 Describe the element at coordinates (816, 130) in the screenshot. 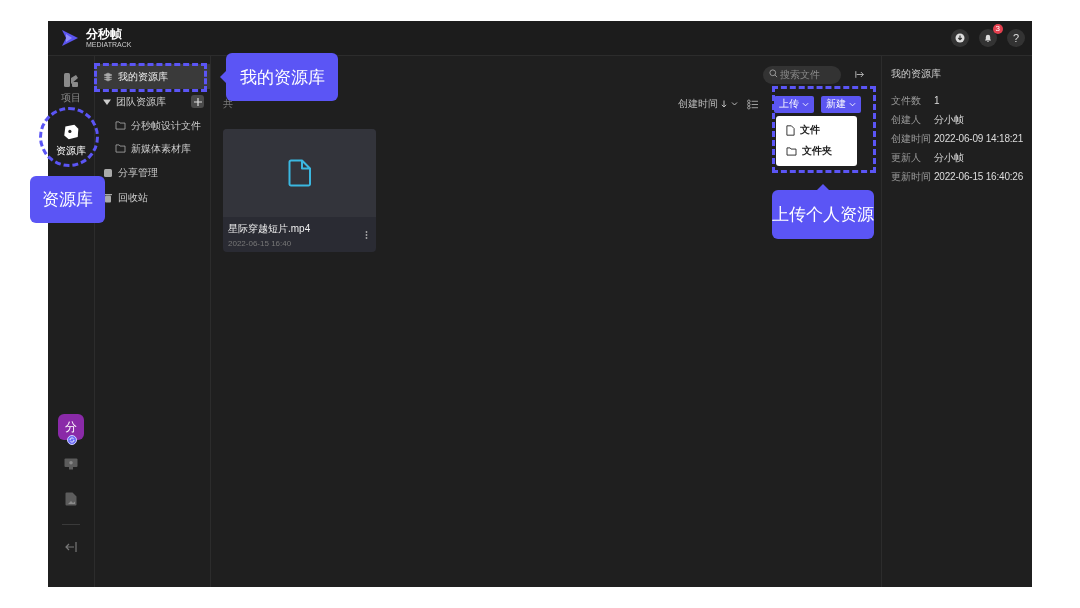

I see `menu-item: 文件` at that location.